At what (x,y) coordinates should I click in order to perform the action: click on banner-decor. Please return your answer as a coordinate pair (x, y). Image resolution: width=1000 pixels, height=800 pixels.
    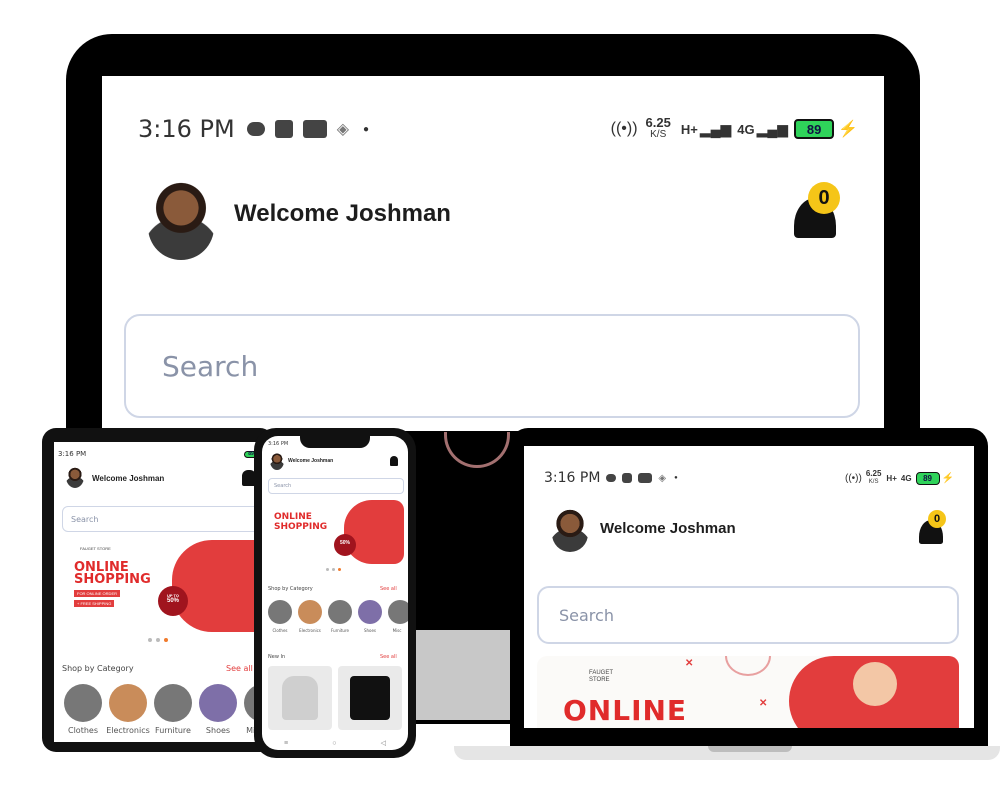
    Looking at the image, I should click on (748, 666).